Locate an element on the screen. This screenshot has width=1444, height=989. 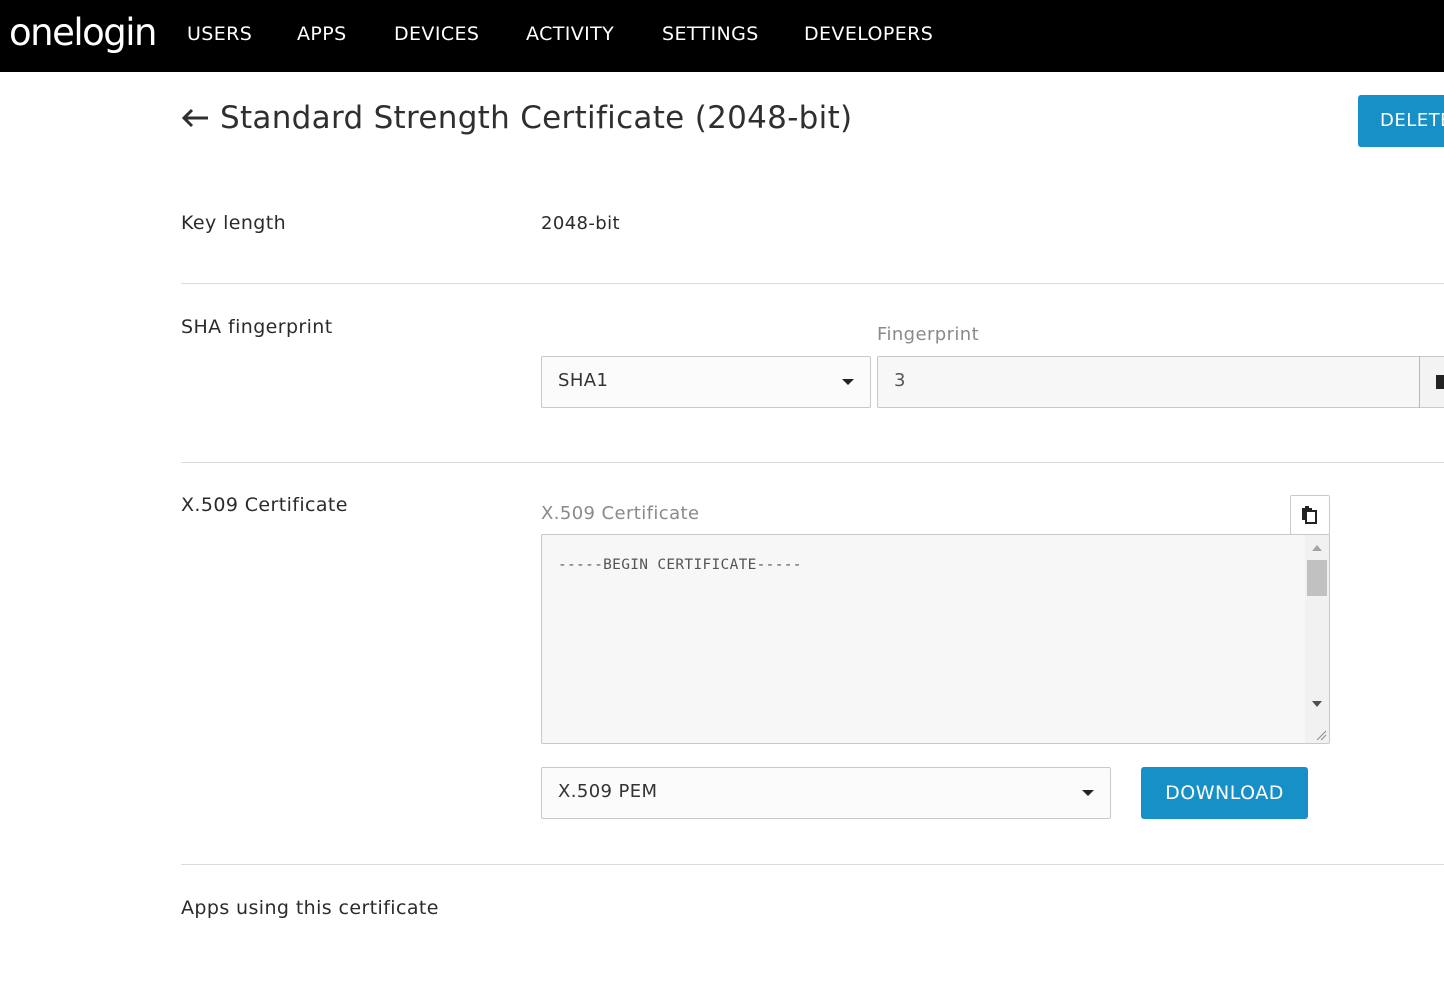
certificate-format-value: X.509 PEM is located at coordinates (608, 791).